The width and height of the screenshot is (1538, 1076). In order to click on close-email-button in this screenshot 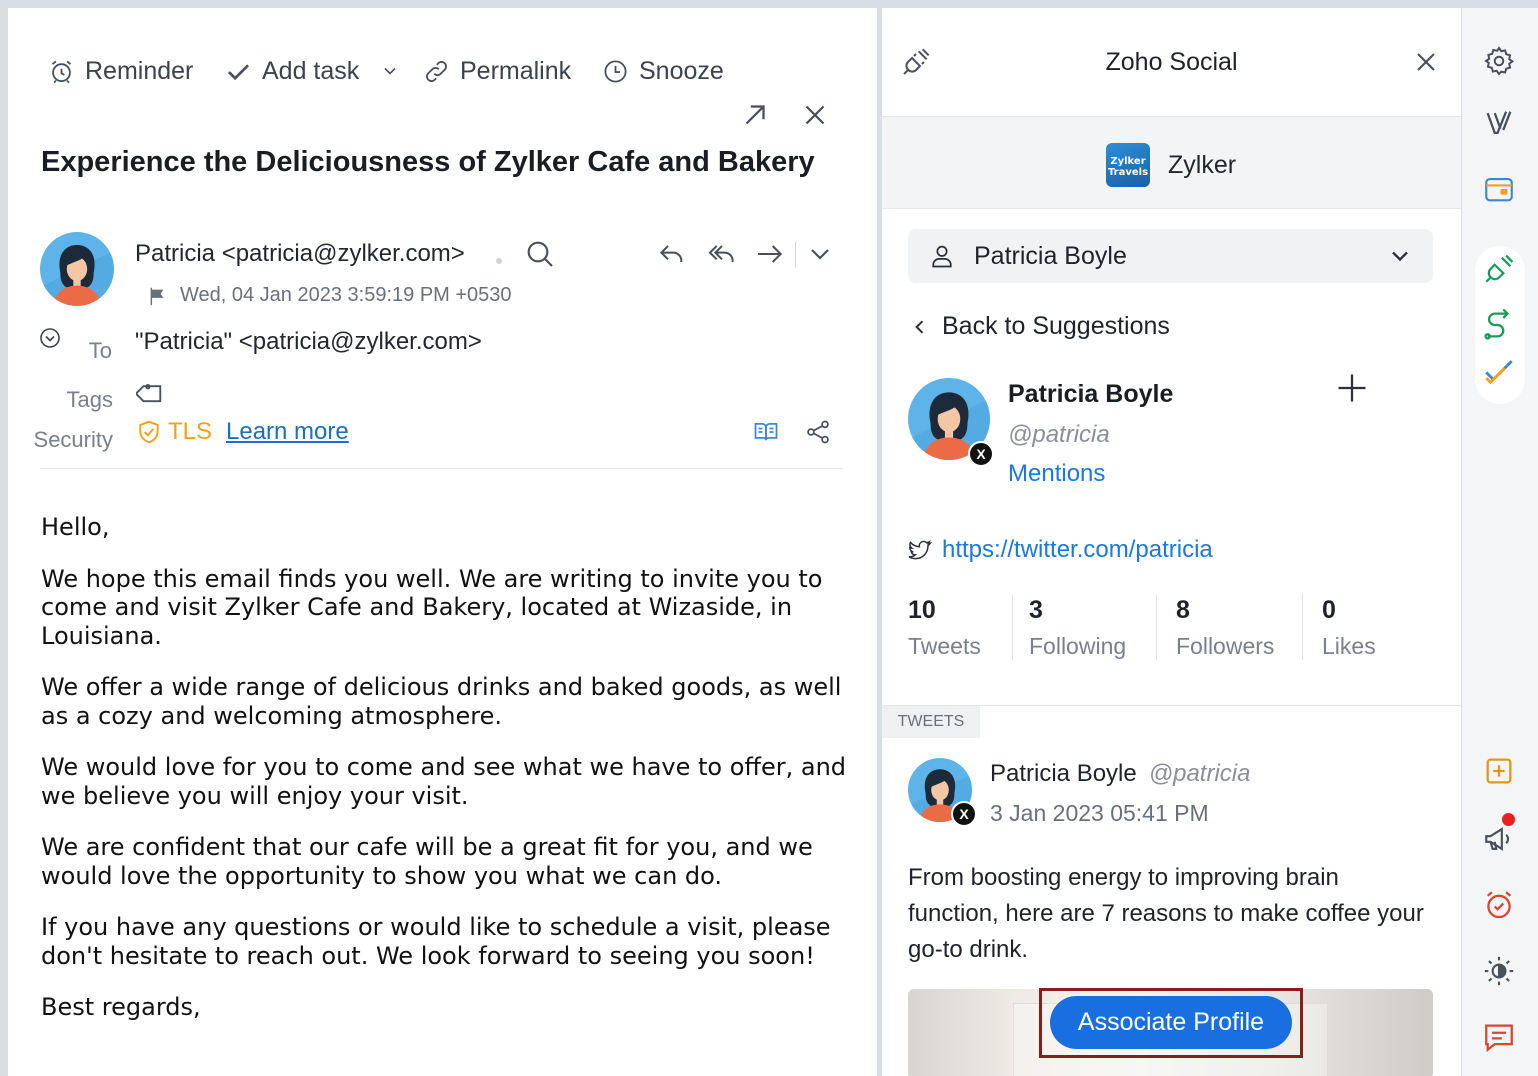, I will do `click(815, 115)`.